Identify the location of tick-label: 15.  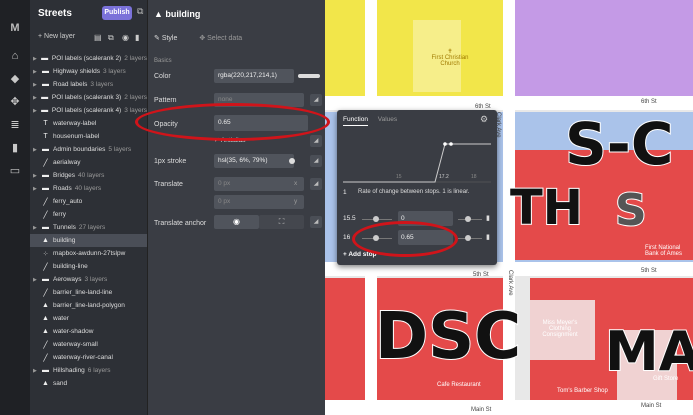
(399, 177).